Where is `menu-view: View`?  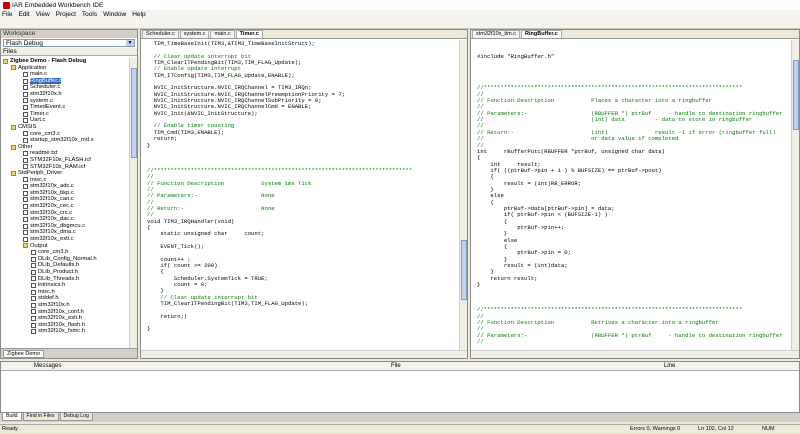 menu-view: View is located at coordinates (43, 14).